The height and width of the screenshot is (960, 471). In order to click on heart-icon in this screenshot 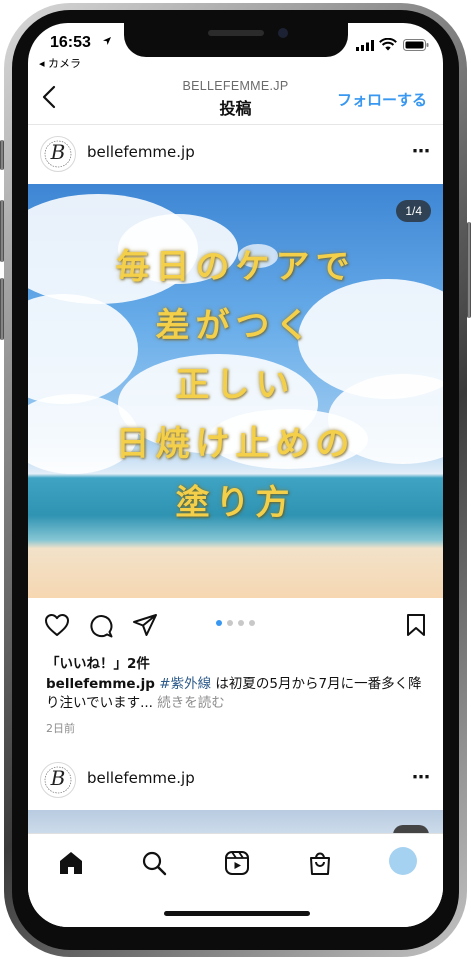, I will do `click(57, 625)`.